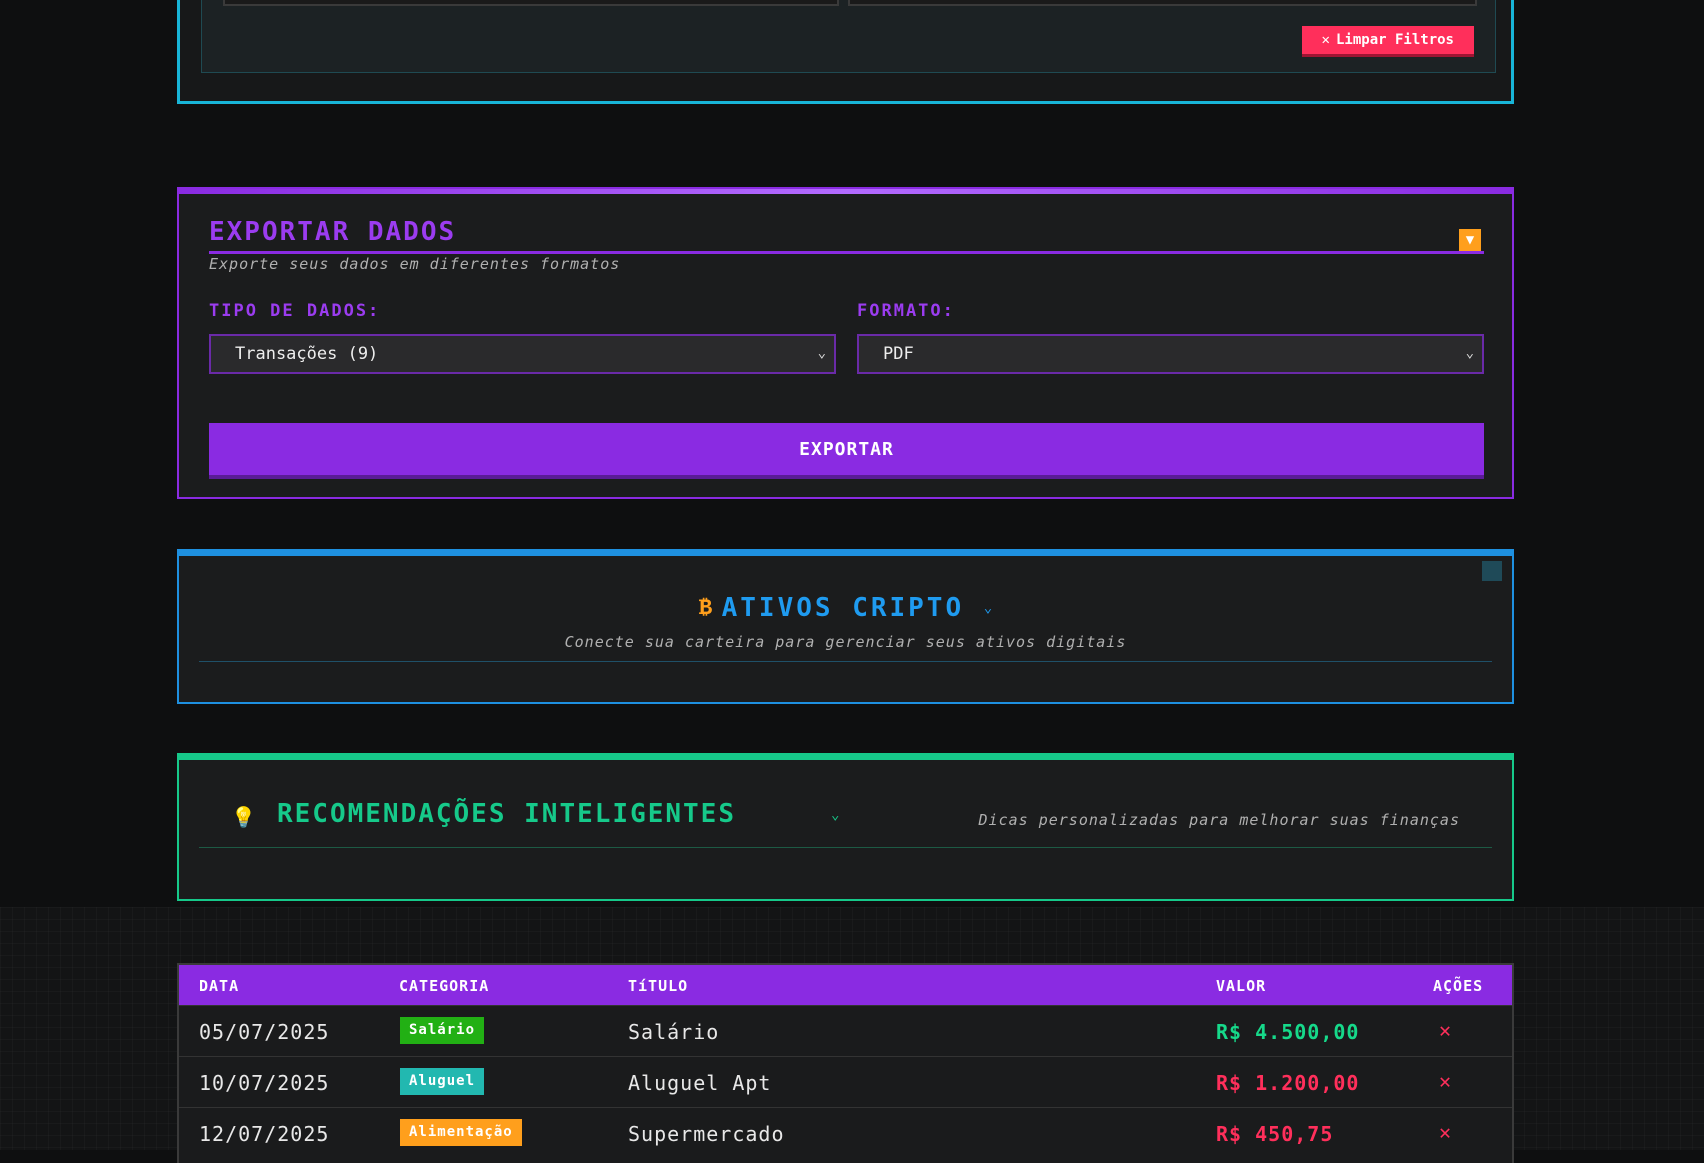 The height and width of the screenshot is (1163, 1704). I want to click on collapse-toggle-icon: ▼, so click(1470, 240).